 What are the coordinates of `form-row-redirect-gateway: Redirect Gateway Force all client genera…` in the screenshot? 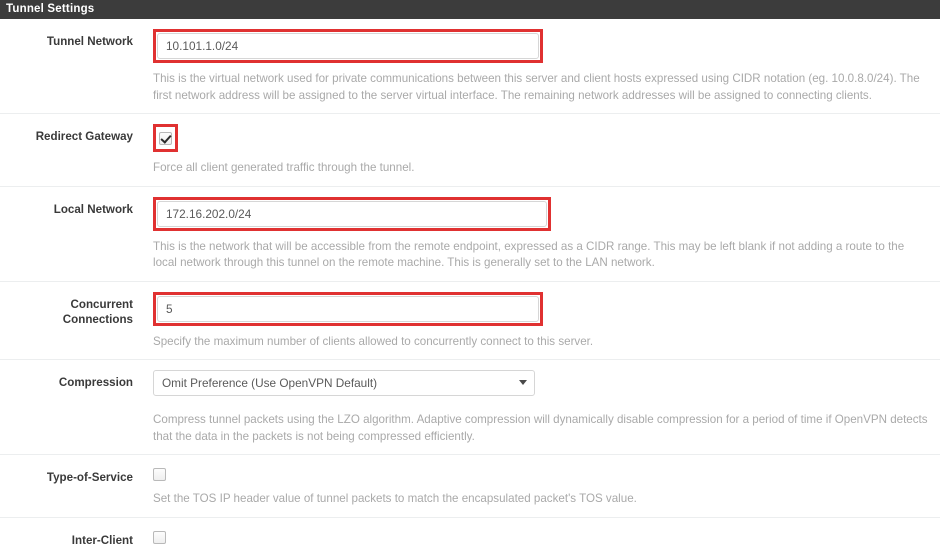 It's located at (470, 150).